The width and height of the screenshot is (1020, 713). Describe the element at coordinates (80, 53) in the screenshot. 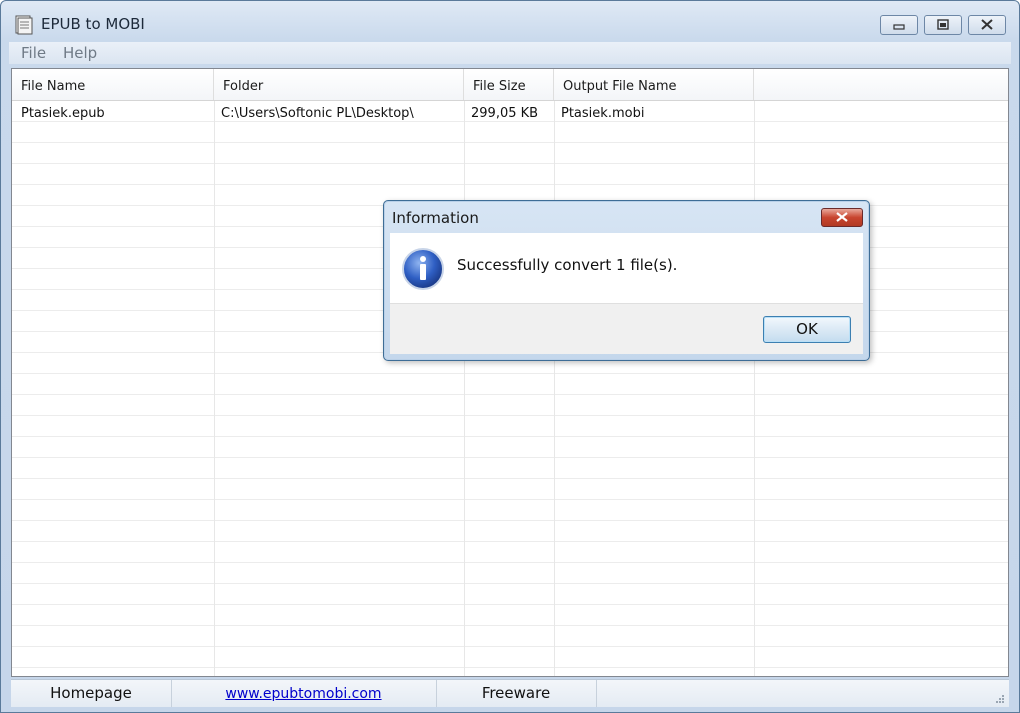

I see `menu-help: Help` at that location.